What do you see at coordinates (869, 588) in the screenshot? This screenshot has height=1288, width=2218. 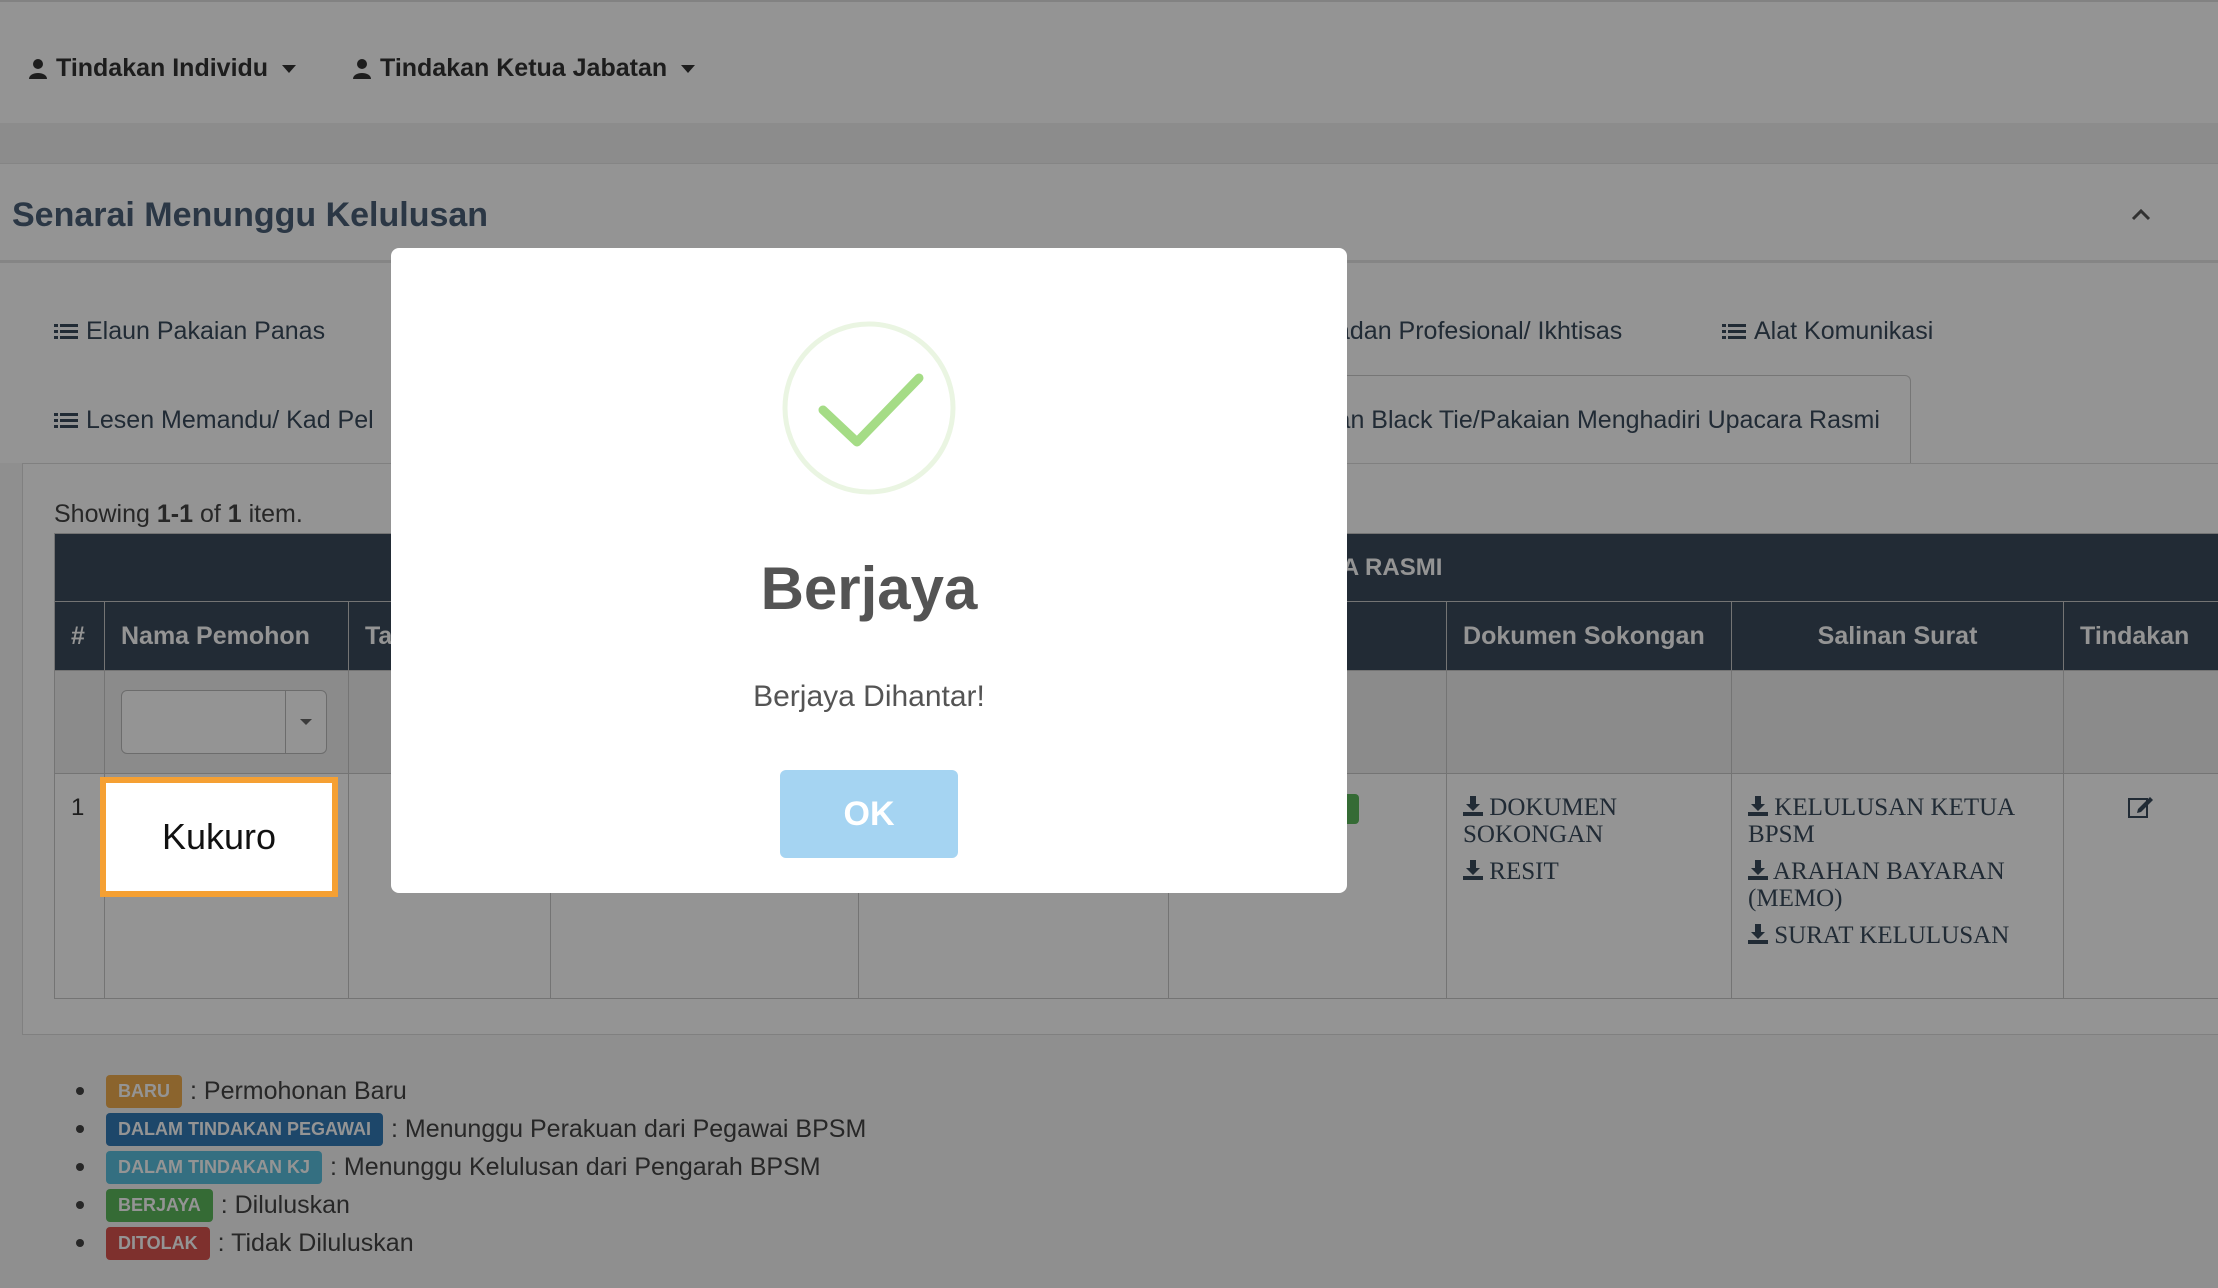 I see `dialog-title: Berjaya` at bounding box center [869, 588].